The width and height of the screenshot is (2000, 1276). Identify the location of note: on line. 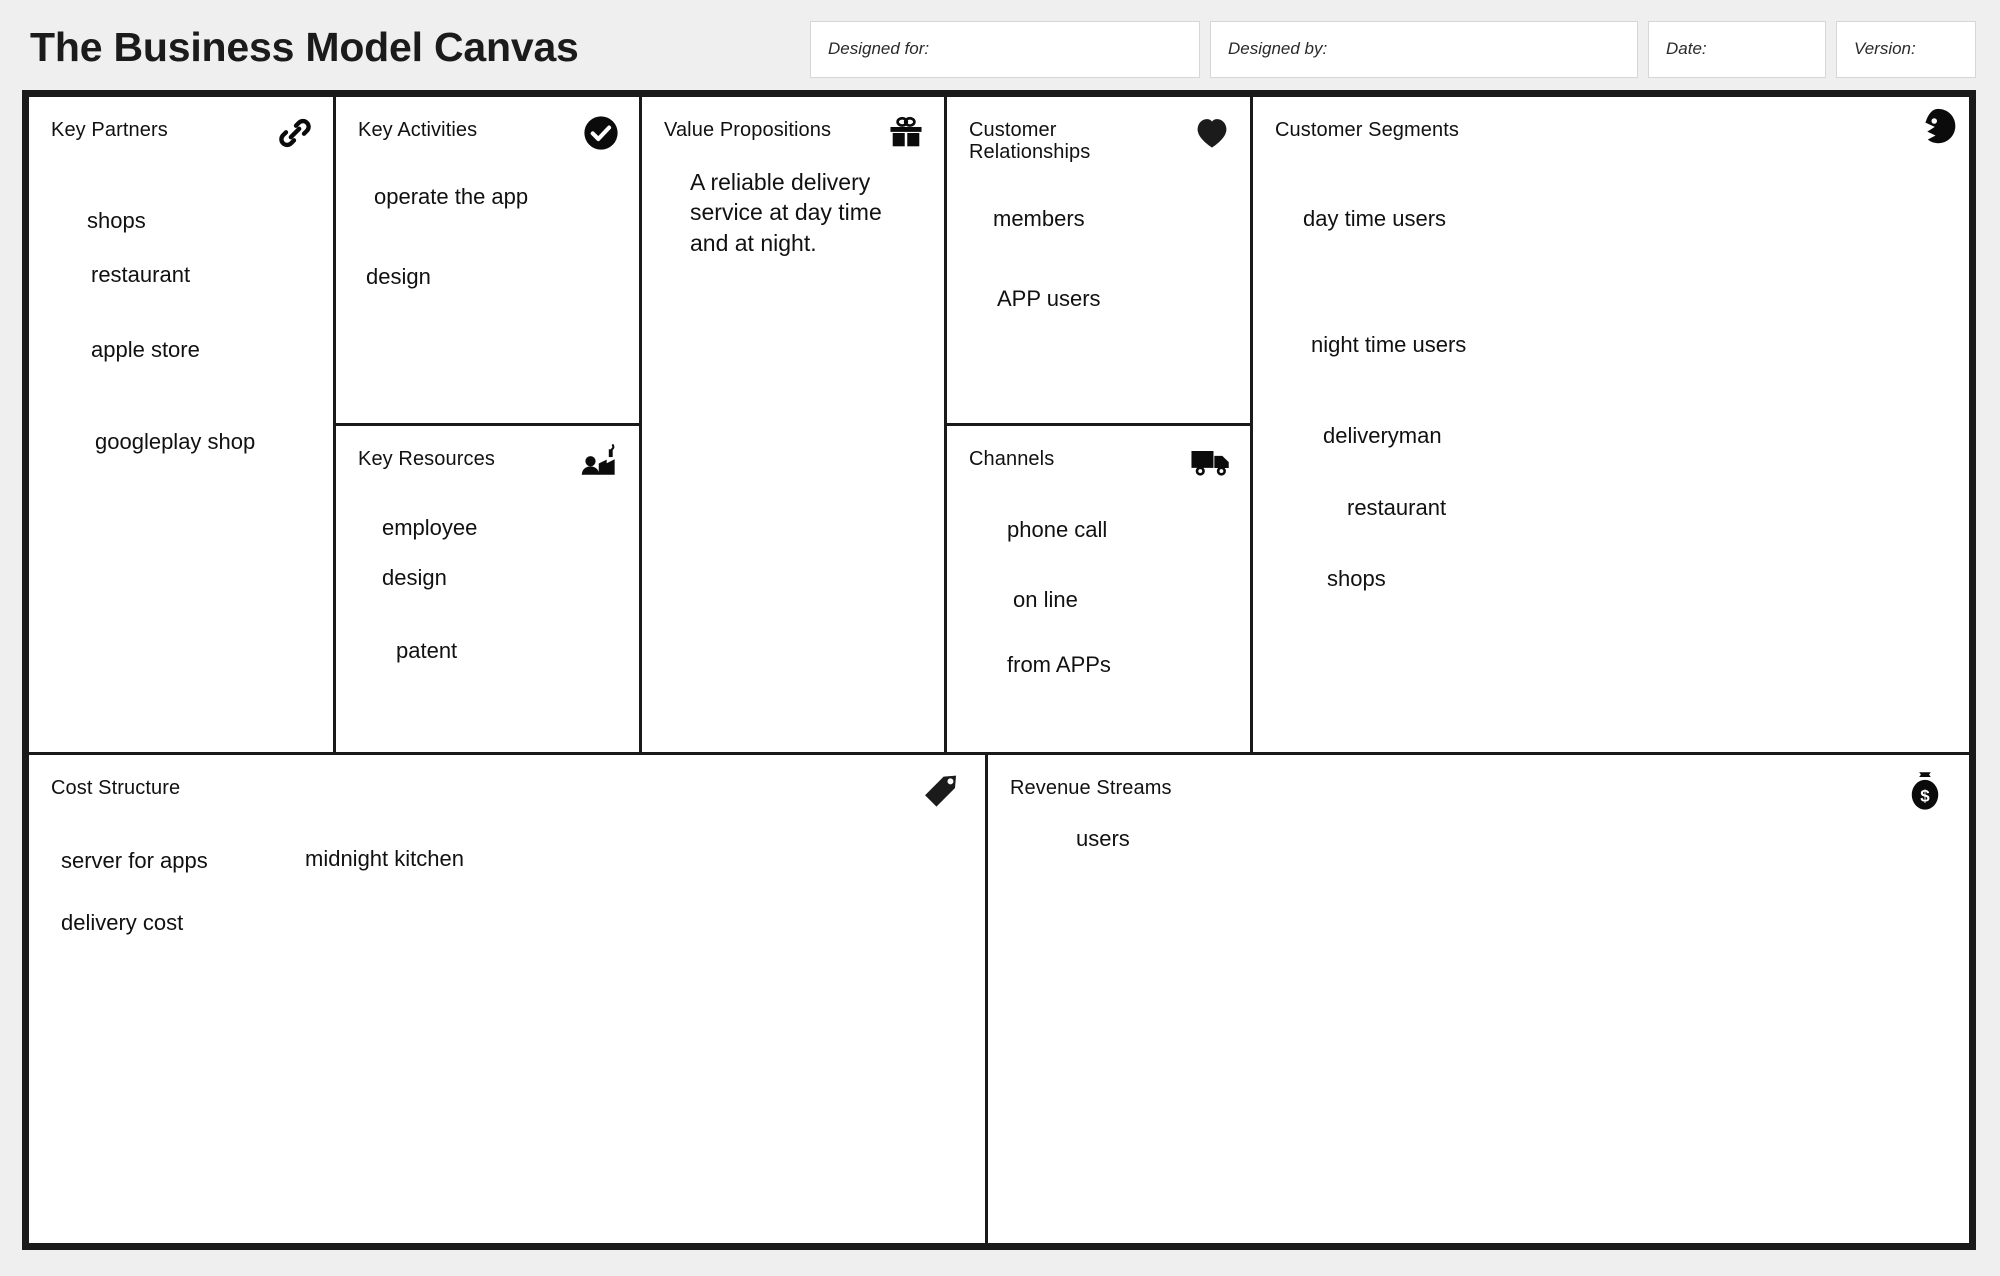
(1121, 600).